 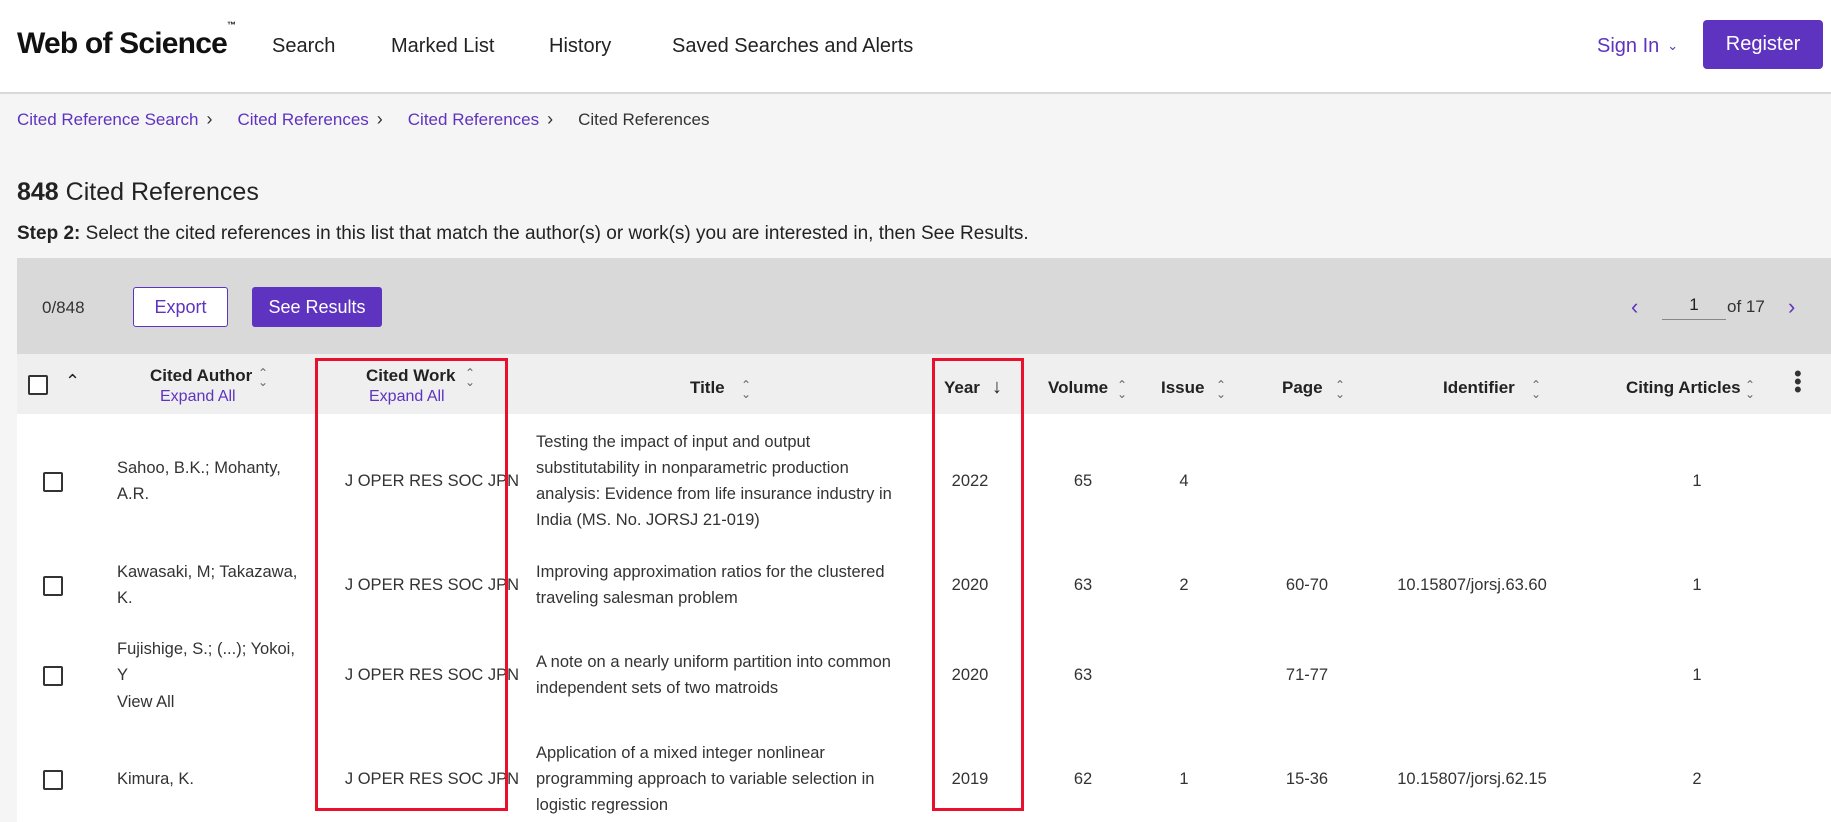 I want to click on page-cell: 60-70, so click(x=1307, y=585).